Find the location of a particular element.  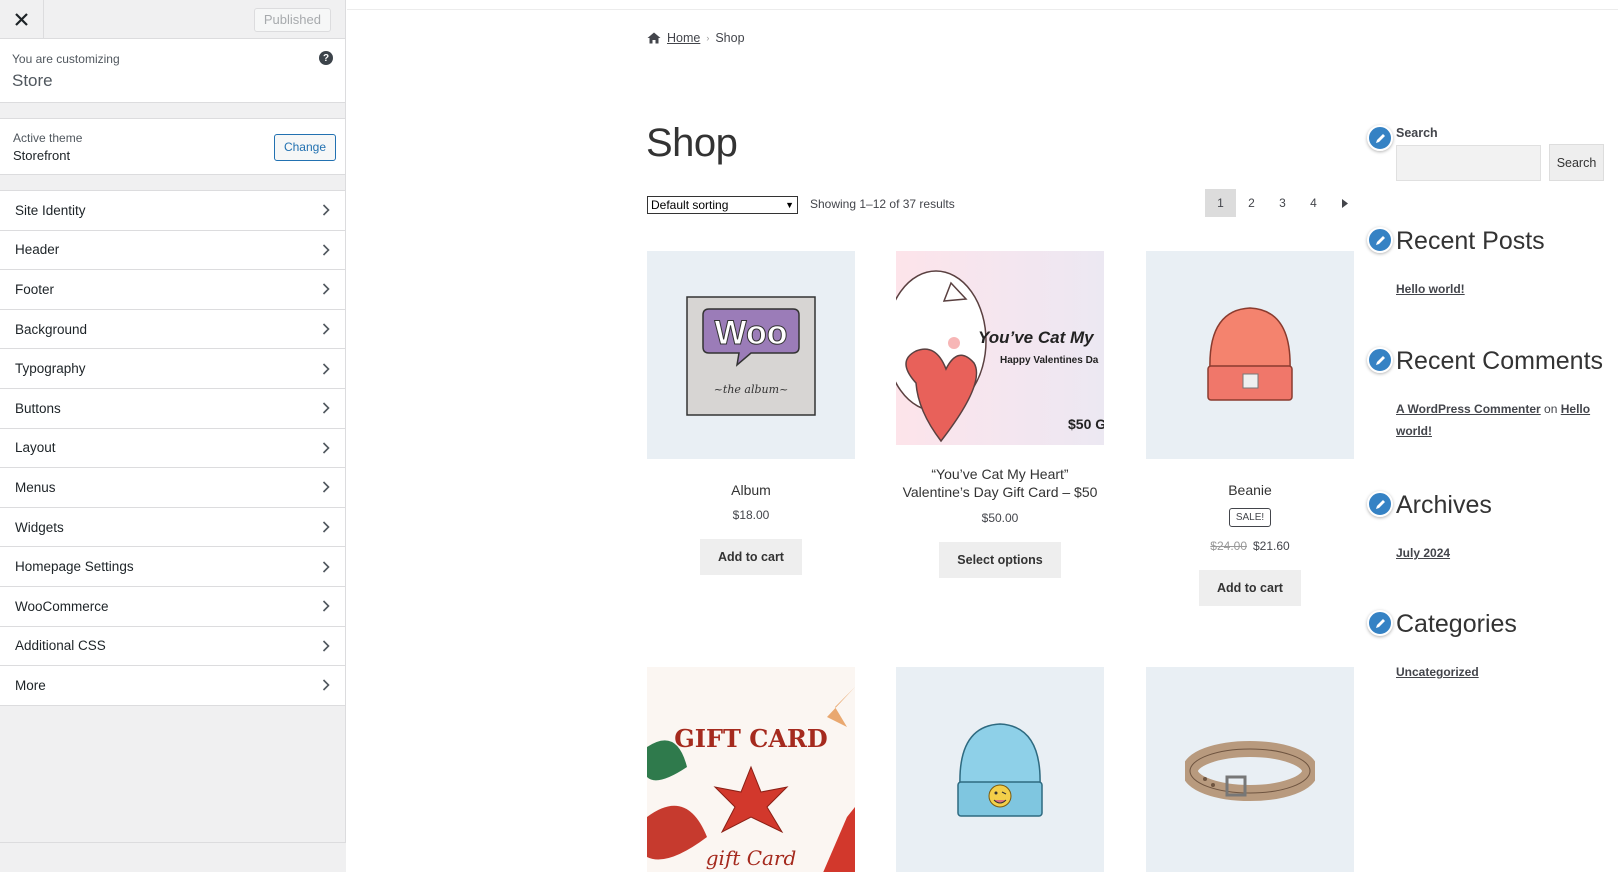

panel-label: Buttons is located at coordinates (38, 408).